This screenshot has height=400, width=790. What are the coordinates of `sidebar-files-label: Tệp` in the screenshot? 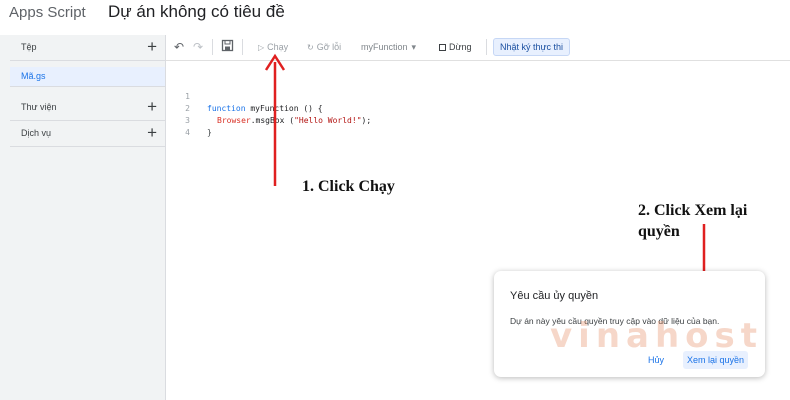 It's located at (29, 47).